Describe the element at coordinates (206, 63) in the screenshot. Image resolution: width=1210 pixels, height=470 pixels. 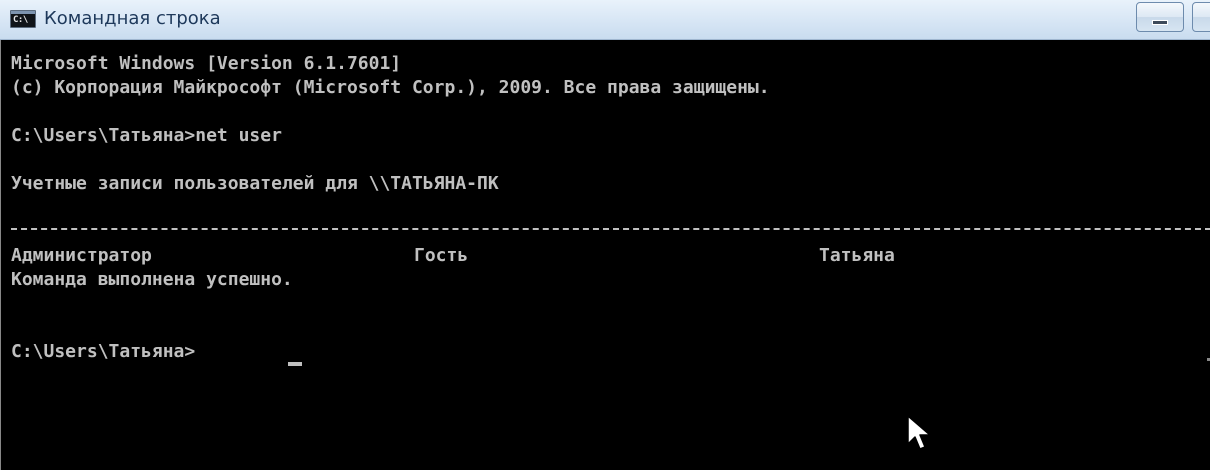
I see `console-line-version: Microsoft Windows [Version 6.1.7601]` at that location.